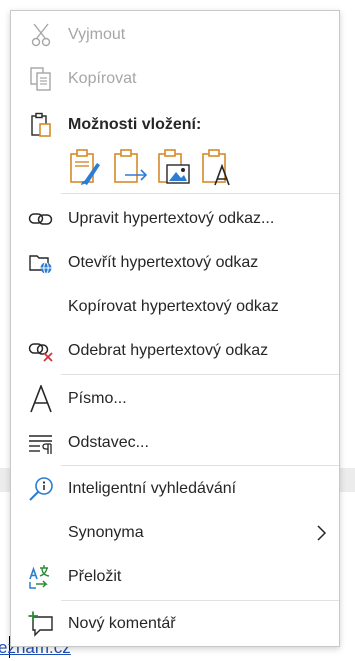 Image resolution: width=355 pixels, height=661 pixels. What do you see at coordinates (41, 399) in the screenshot?
I see `font-icon` at bounding box center [41, 399].